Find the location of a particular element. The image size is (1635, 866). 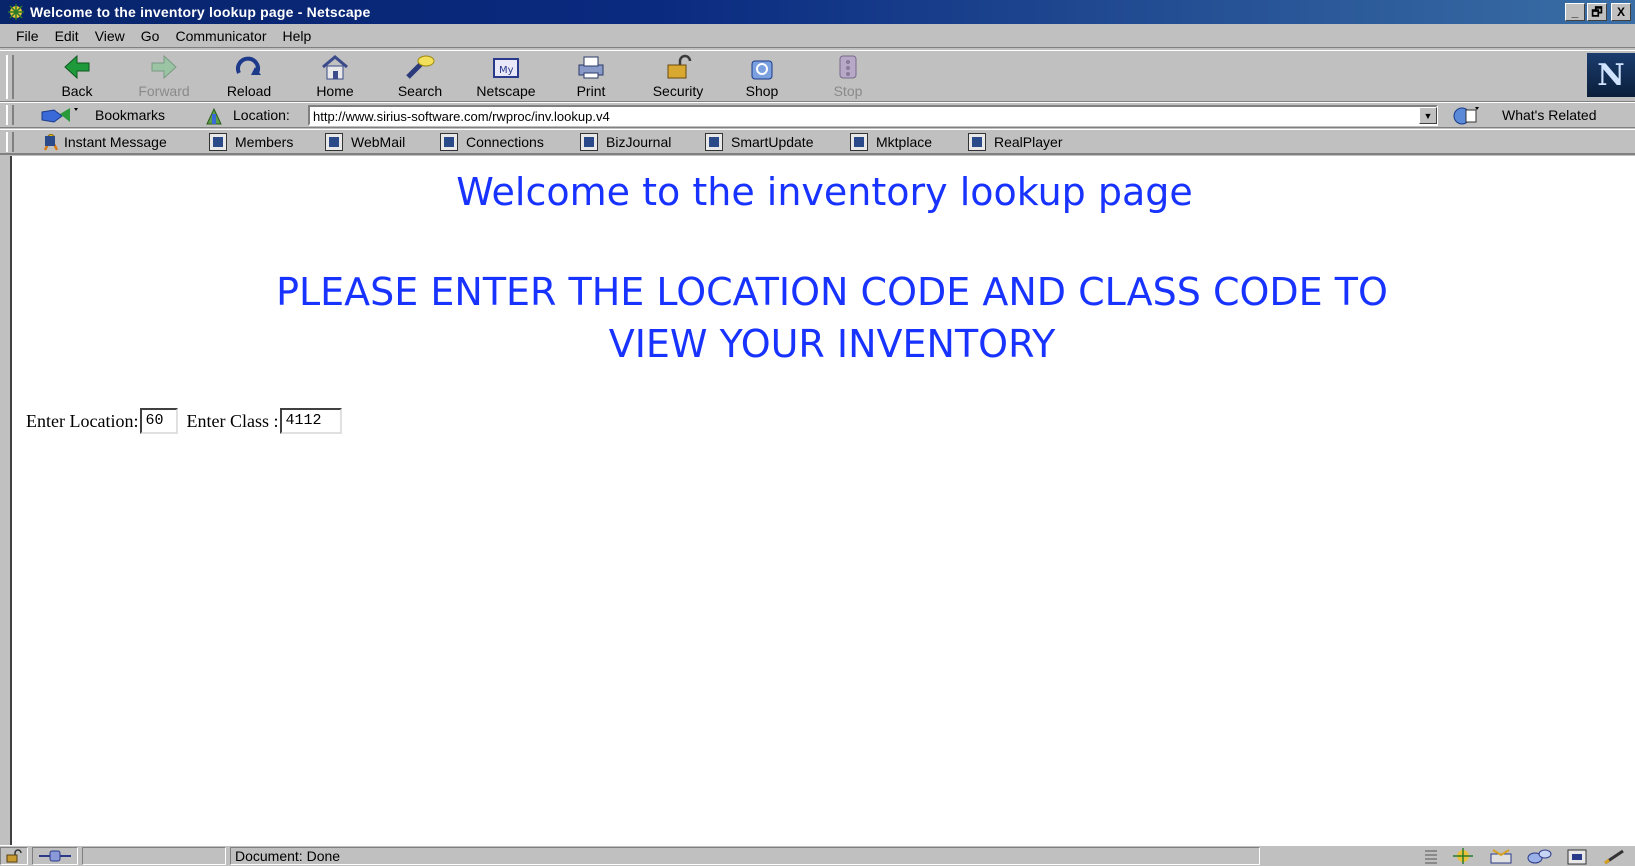

chevron-down-icon: ▼ is located at coordinates (1428, 115).